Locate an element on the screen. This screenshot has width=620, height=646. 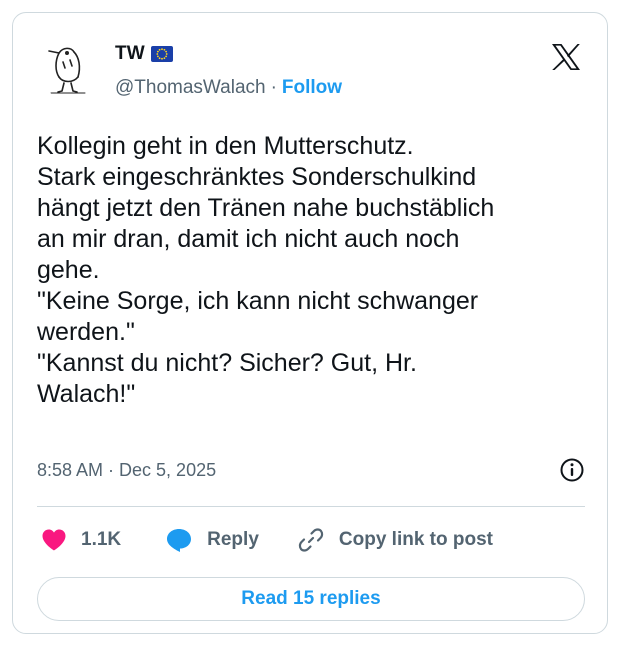
tweet-text-line: Walach!" is located at coordinates (86, 394).